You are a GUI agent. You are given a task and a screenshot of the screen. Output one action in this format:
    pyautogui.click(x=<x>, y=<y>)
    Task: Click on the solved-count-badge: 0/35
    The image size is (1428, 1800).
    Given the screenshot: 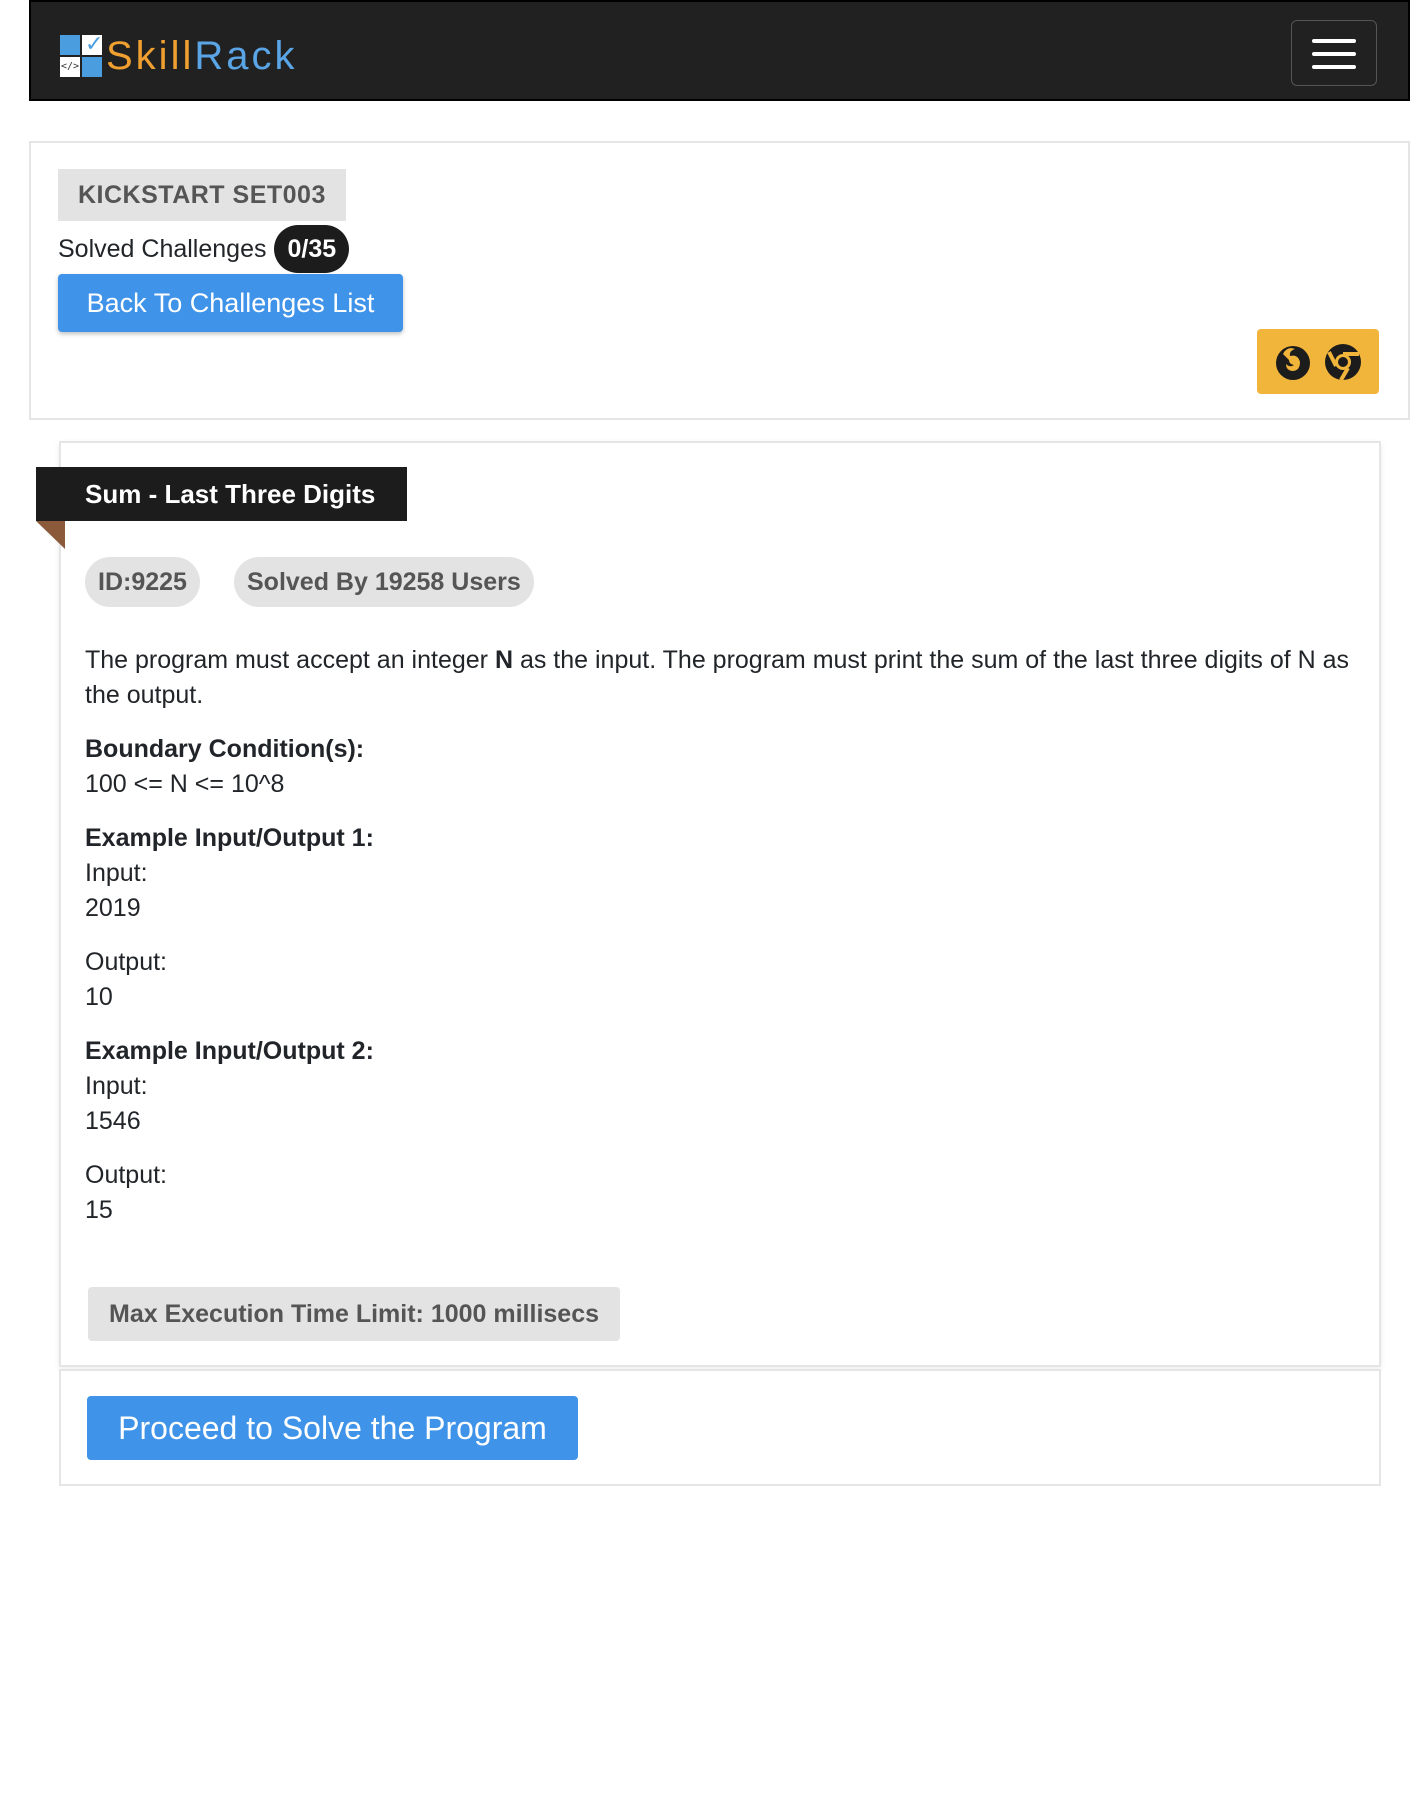 What is the action you would take?
    pyautogui.click(x=312, y=249)
    